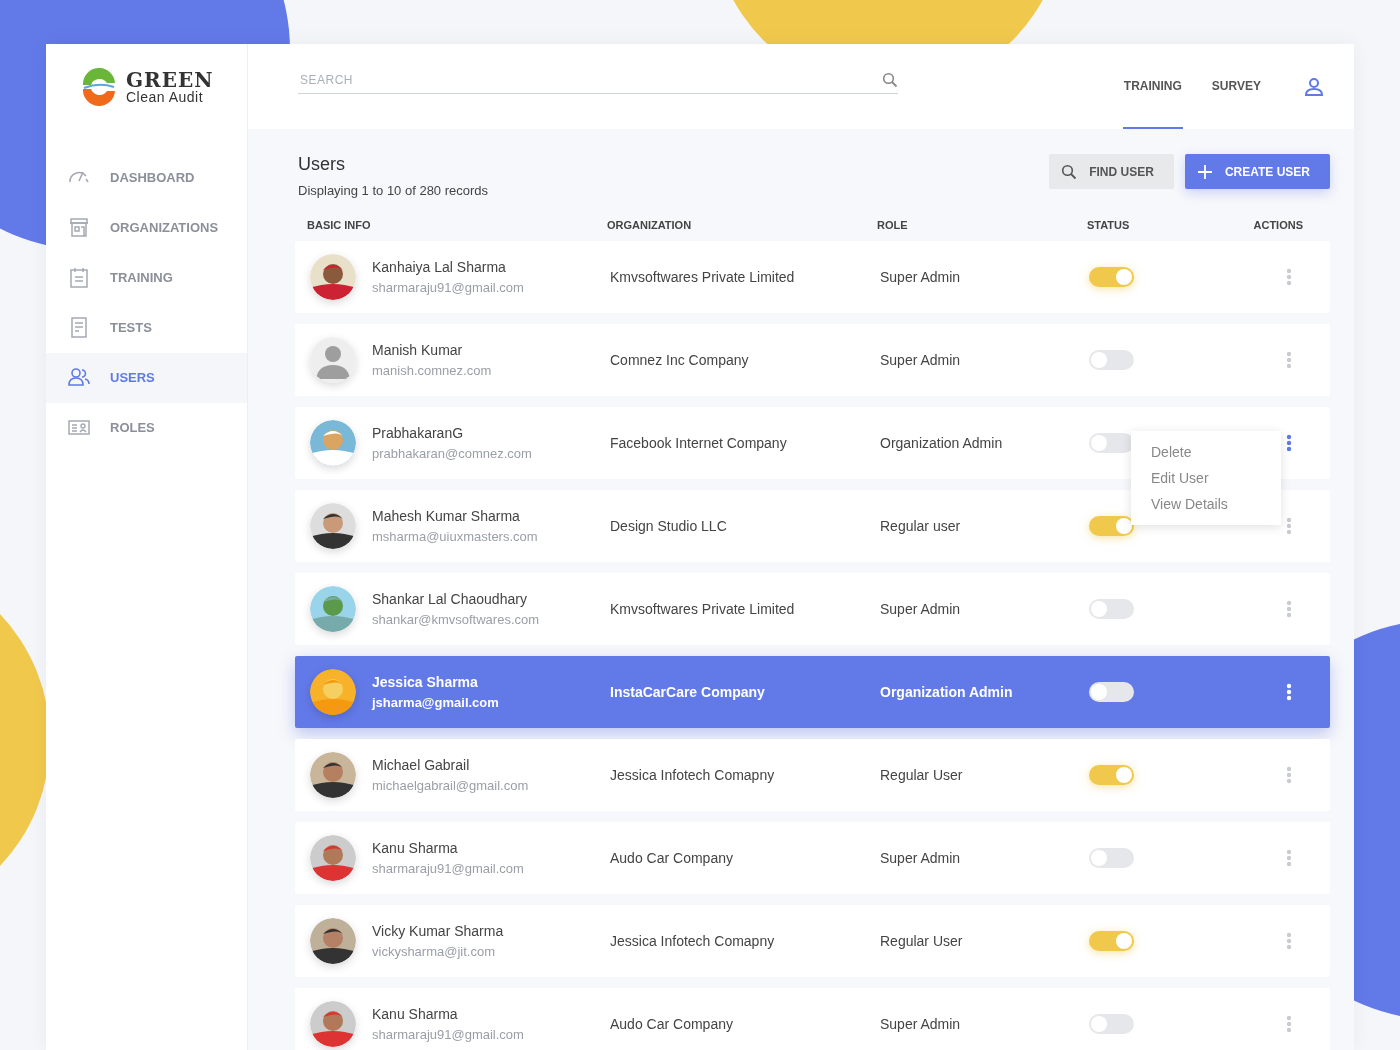 This screenshot has height=1050, width=1400. I want to click on sidebar-item: TRAINING, so click(146, 278).